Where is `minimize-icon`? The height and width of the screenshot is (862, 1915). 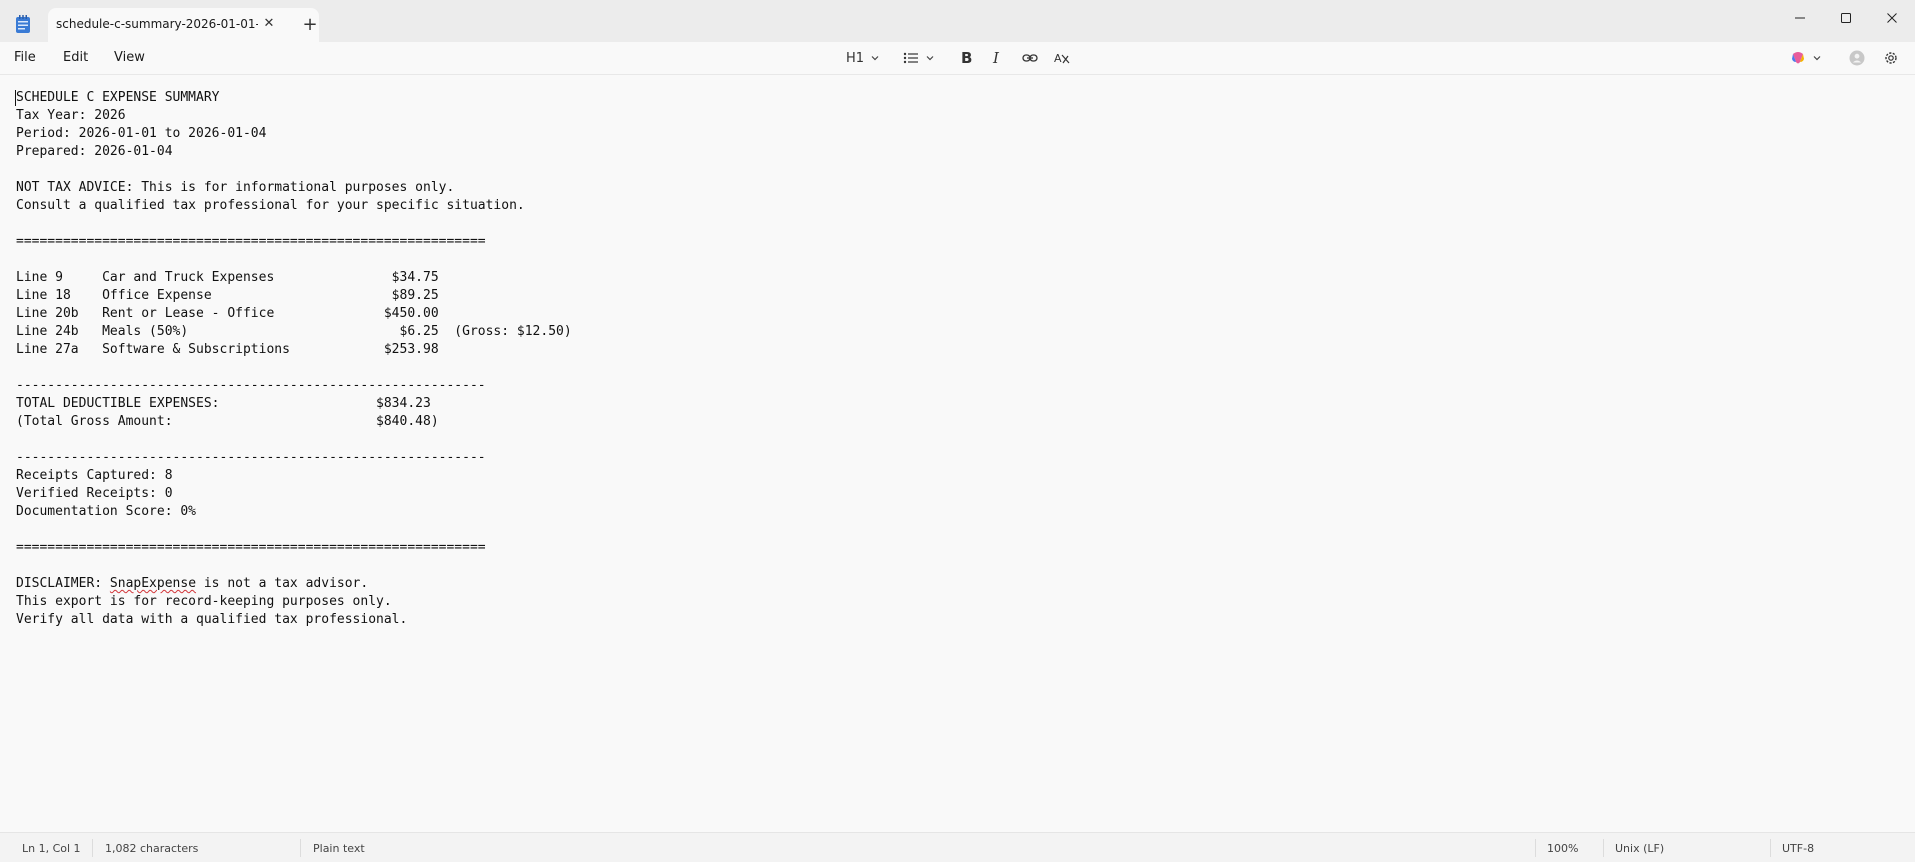 minimize-icon is located at coordinates (1800, 18).